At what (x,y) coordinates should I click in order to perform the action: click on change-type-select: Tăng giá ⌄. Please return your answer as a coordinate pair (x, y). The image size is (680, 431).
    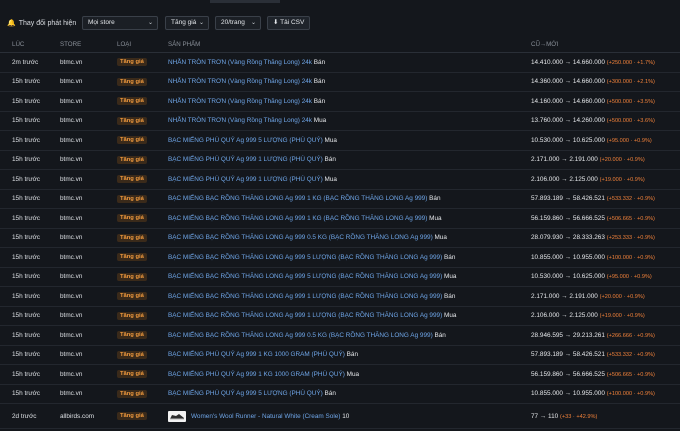
    Looking at the image, I should click on (187, 23).